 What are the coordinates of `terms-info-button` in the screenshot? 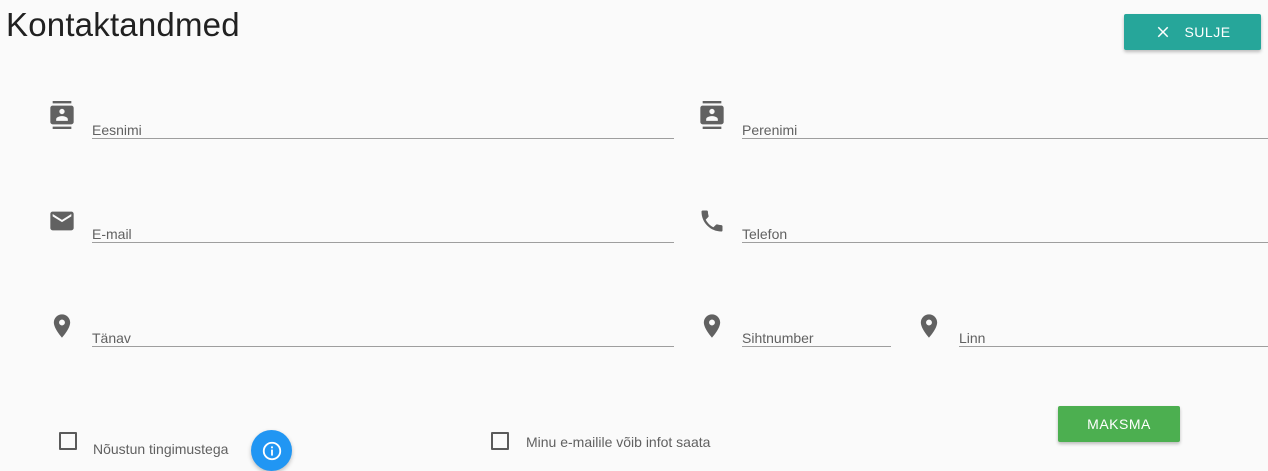 It's located at (271, 450).